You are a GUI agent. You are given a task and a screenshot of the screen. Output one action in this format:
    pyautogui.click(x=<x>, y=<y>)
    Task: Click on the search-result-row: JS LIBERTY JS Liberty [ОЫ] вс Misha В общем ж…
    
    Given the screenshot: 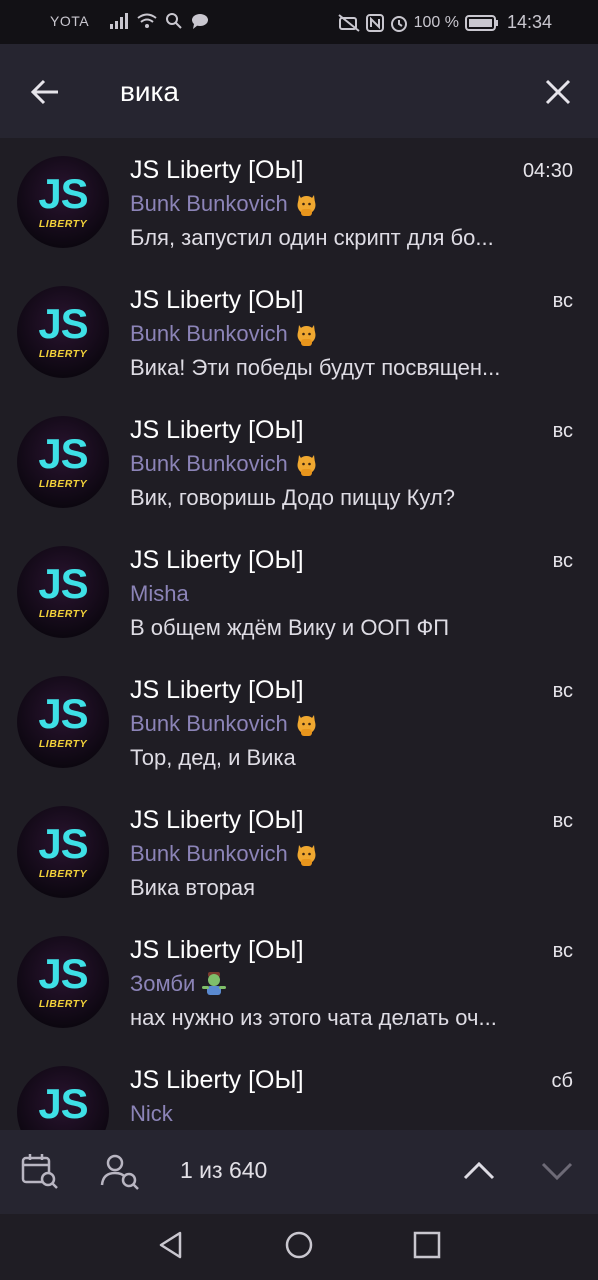 What is the action you would take?
    pyautogui.click(x=299, y=593)
    